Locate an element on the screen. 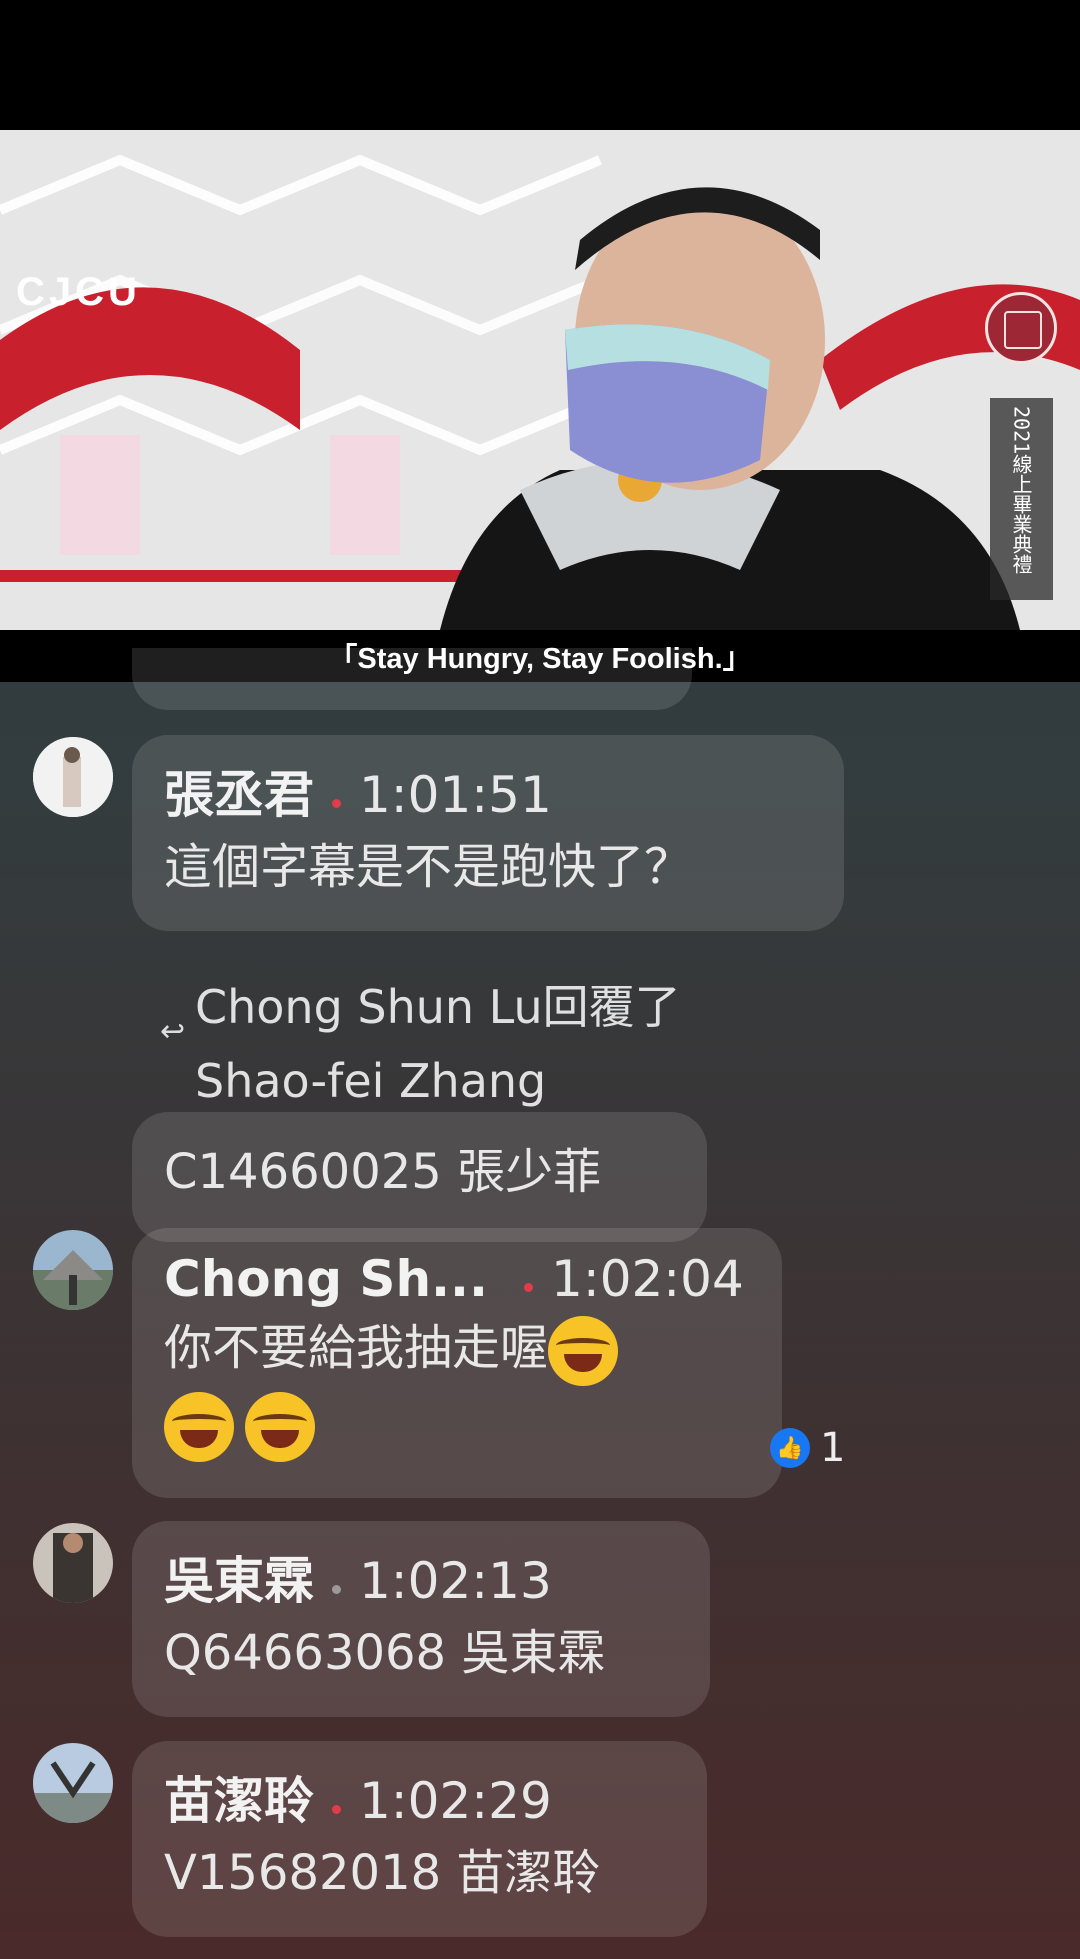 Image resolution: width=1080 pixels, height=1959 pixels. comment-bubble: 吳東霖 1:02:13 Q64663068 吳東霖 is located at coordinates (421, 1619).